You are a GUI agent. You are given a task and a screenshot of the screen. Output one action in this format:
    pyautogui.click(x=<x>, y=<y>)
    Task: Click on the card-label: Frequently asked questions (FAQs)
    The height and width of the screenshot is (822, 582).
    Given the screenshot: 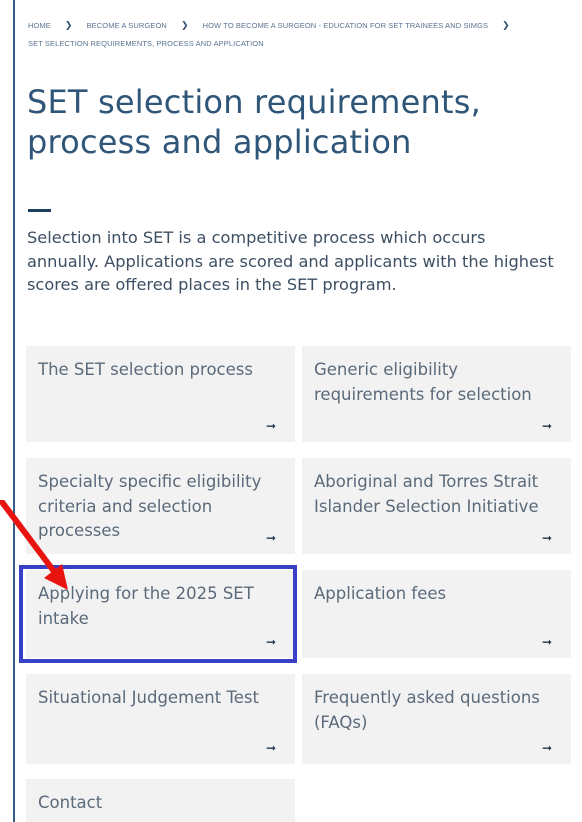 What is the action you would take?
    pyautogui.click(x=427, y=710)
    